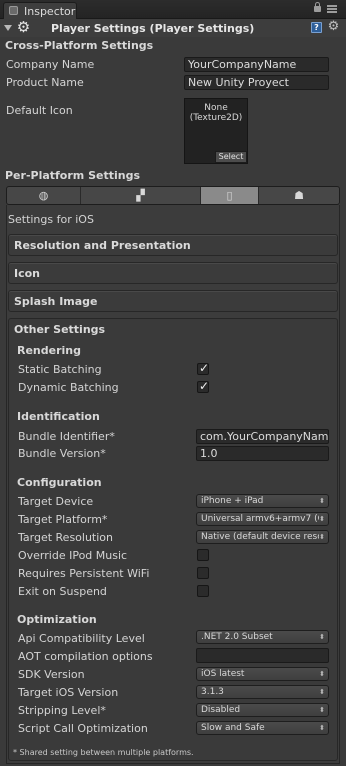 The height and width of the screenshot is (766, 346). What do you see at coordinates (62, 453) in the screenshot?
I see `bundle-version-label: Bundle Version*` at bounding box center [62, 453].